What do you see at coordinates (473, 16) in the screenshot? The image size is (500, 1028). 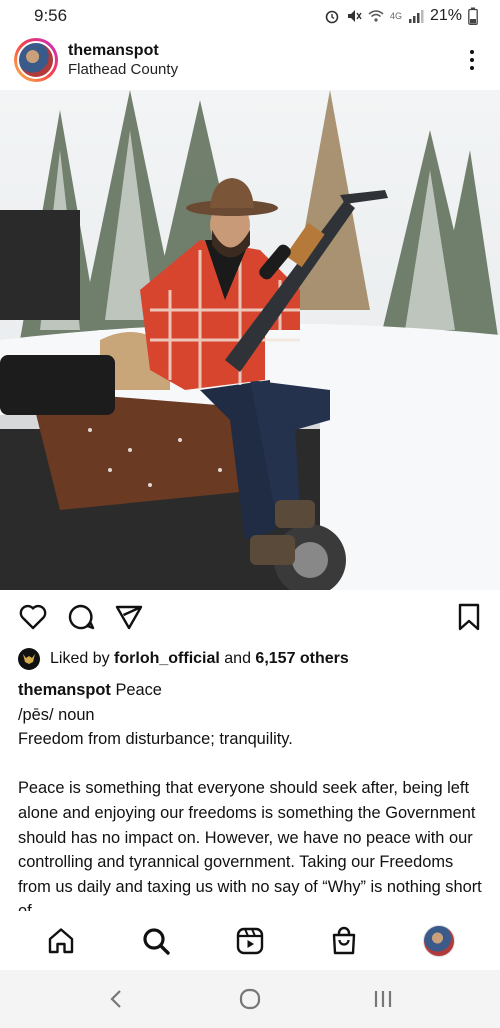 I see `battery-icon` at bounding box center [473, 16].